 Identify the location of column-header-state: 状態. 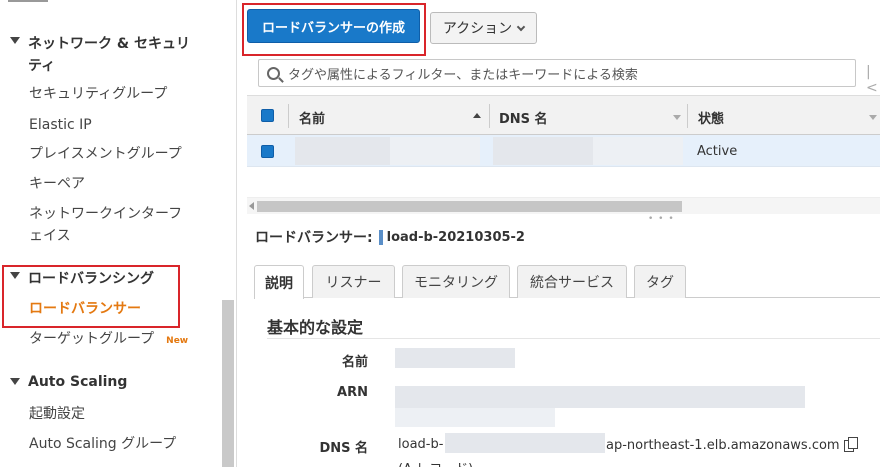
(711, 117).